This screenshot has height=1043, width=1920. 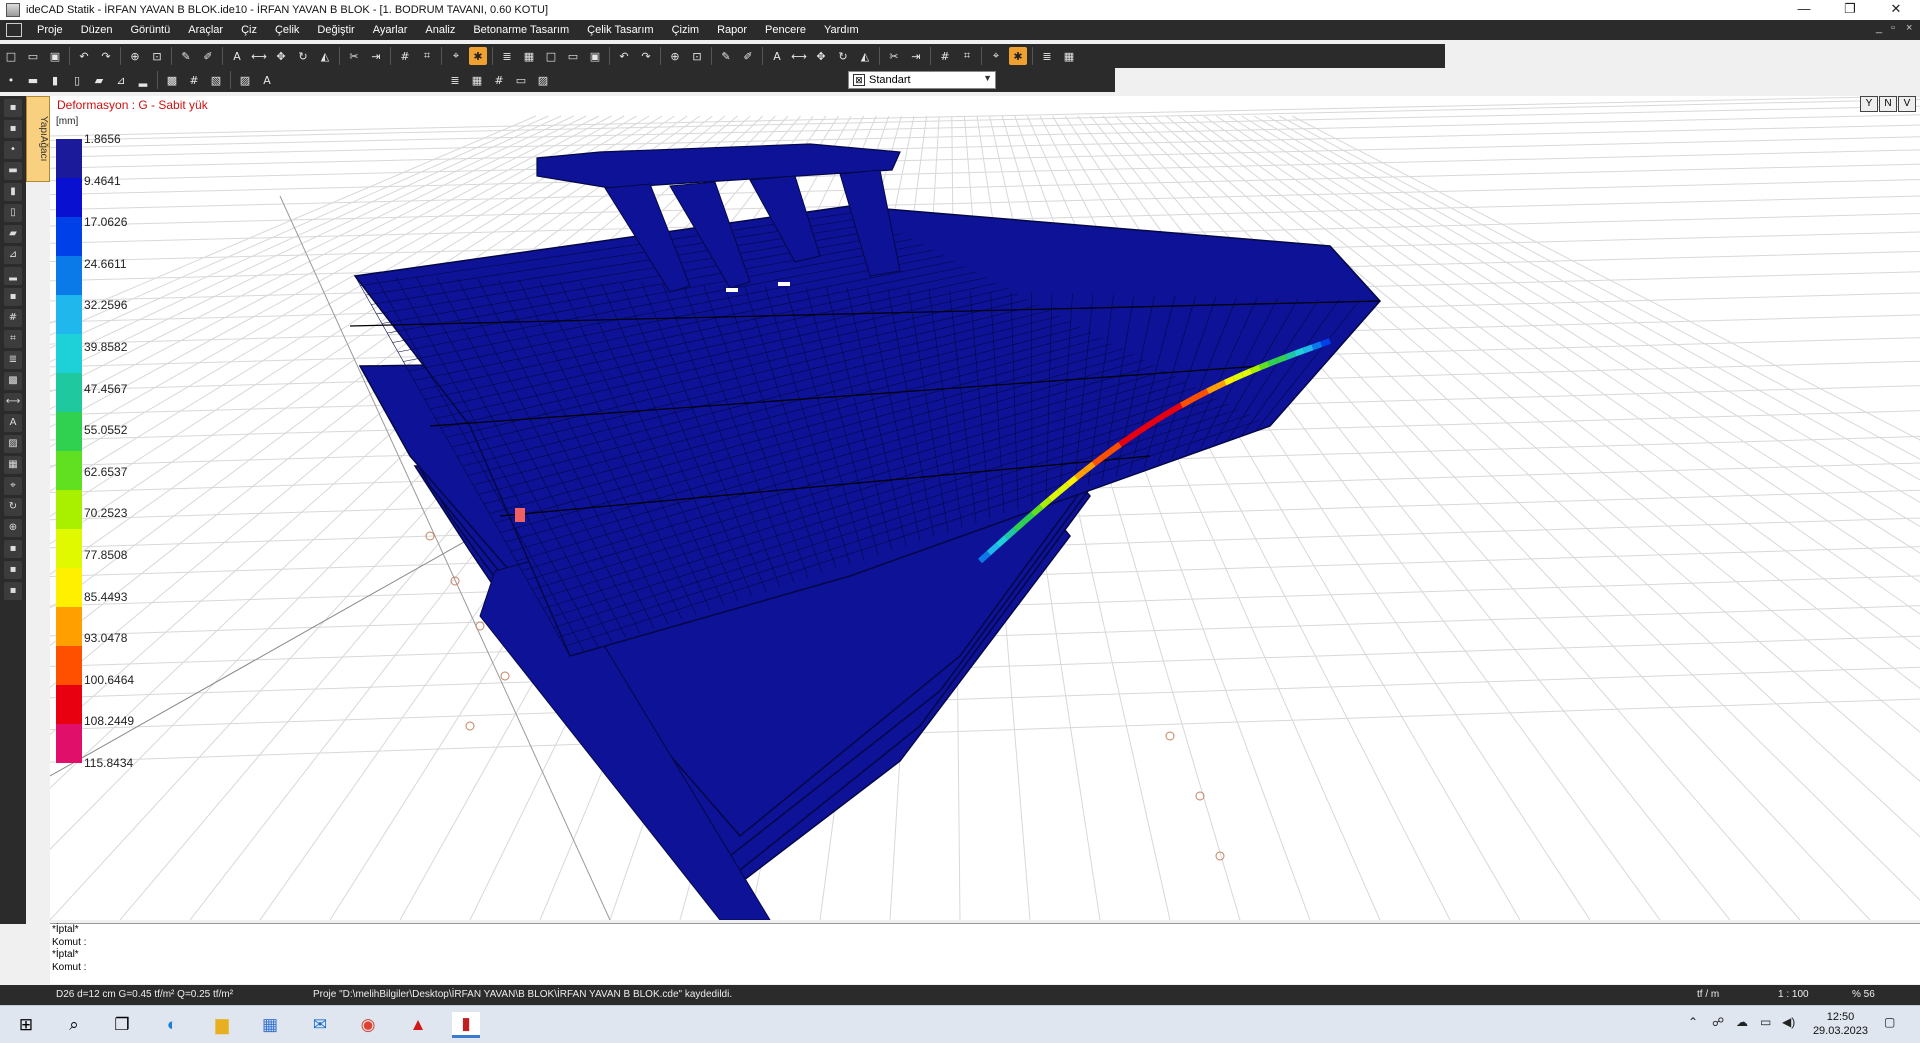 What do you see at coordinates (13, 570) in the screenshot?
I see `tools-icon: ▪` at bounding box center [13, 570].